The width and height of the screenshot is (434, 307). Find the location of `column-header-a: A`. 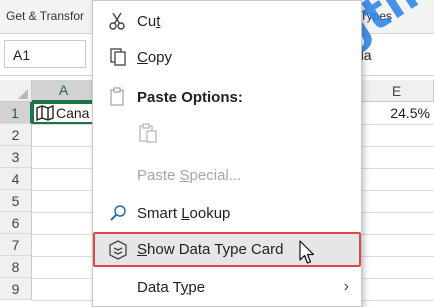

column-header-a: A is located at coordinates (64, 91).